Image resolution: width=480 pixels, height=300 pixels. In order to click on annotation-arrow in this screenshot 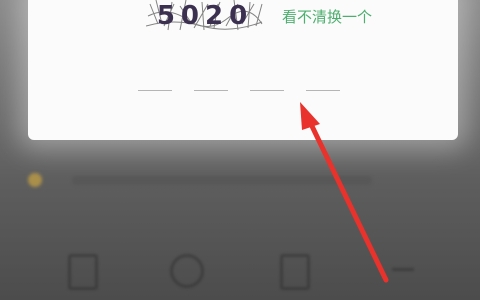, I will do `click(344, 192)`.